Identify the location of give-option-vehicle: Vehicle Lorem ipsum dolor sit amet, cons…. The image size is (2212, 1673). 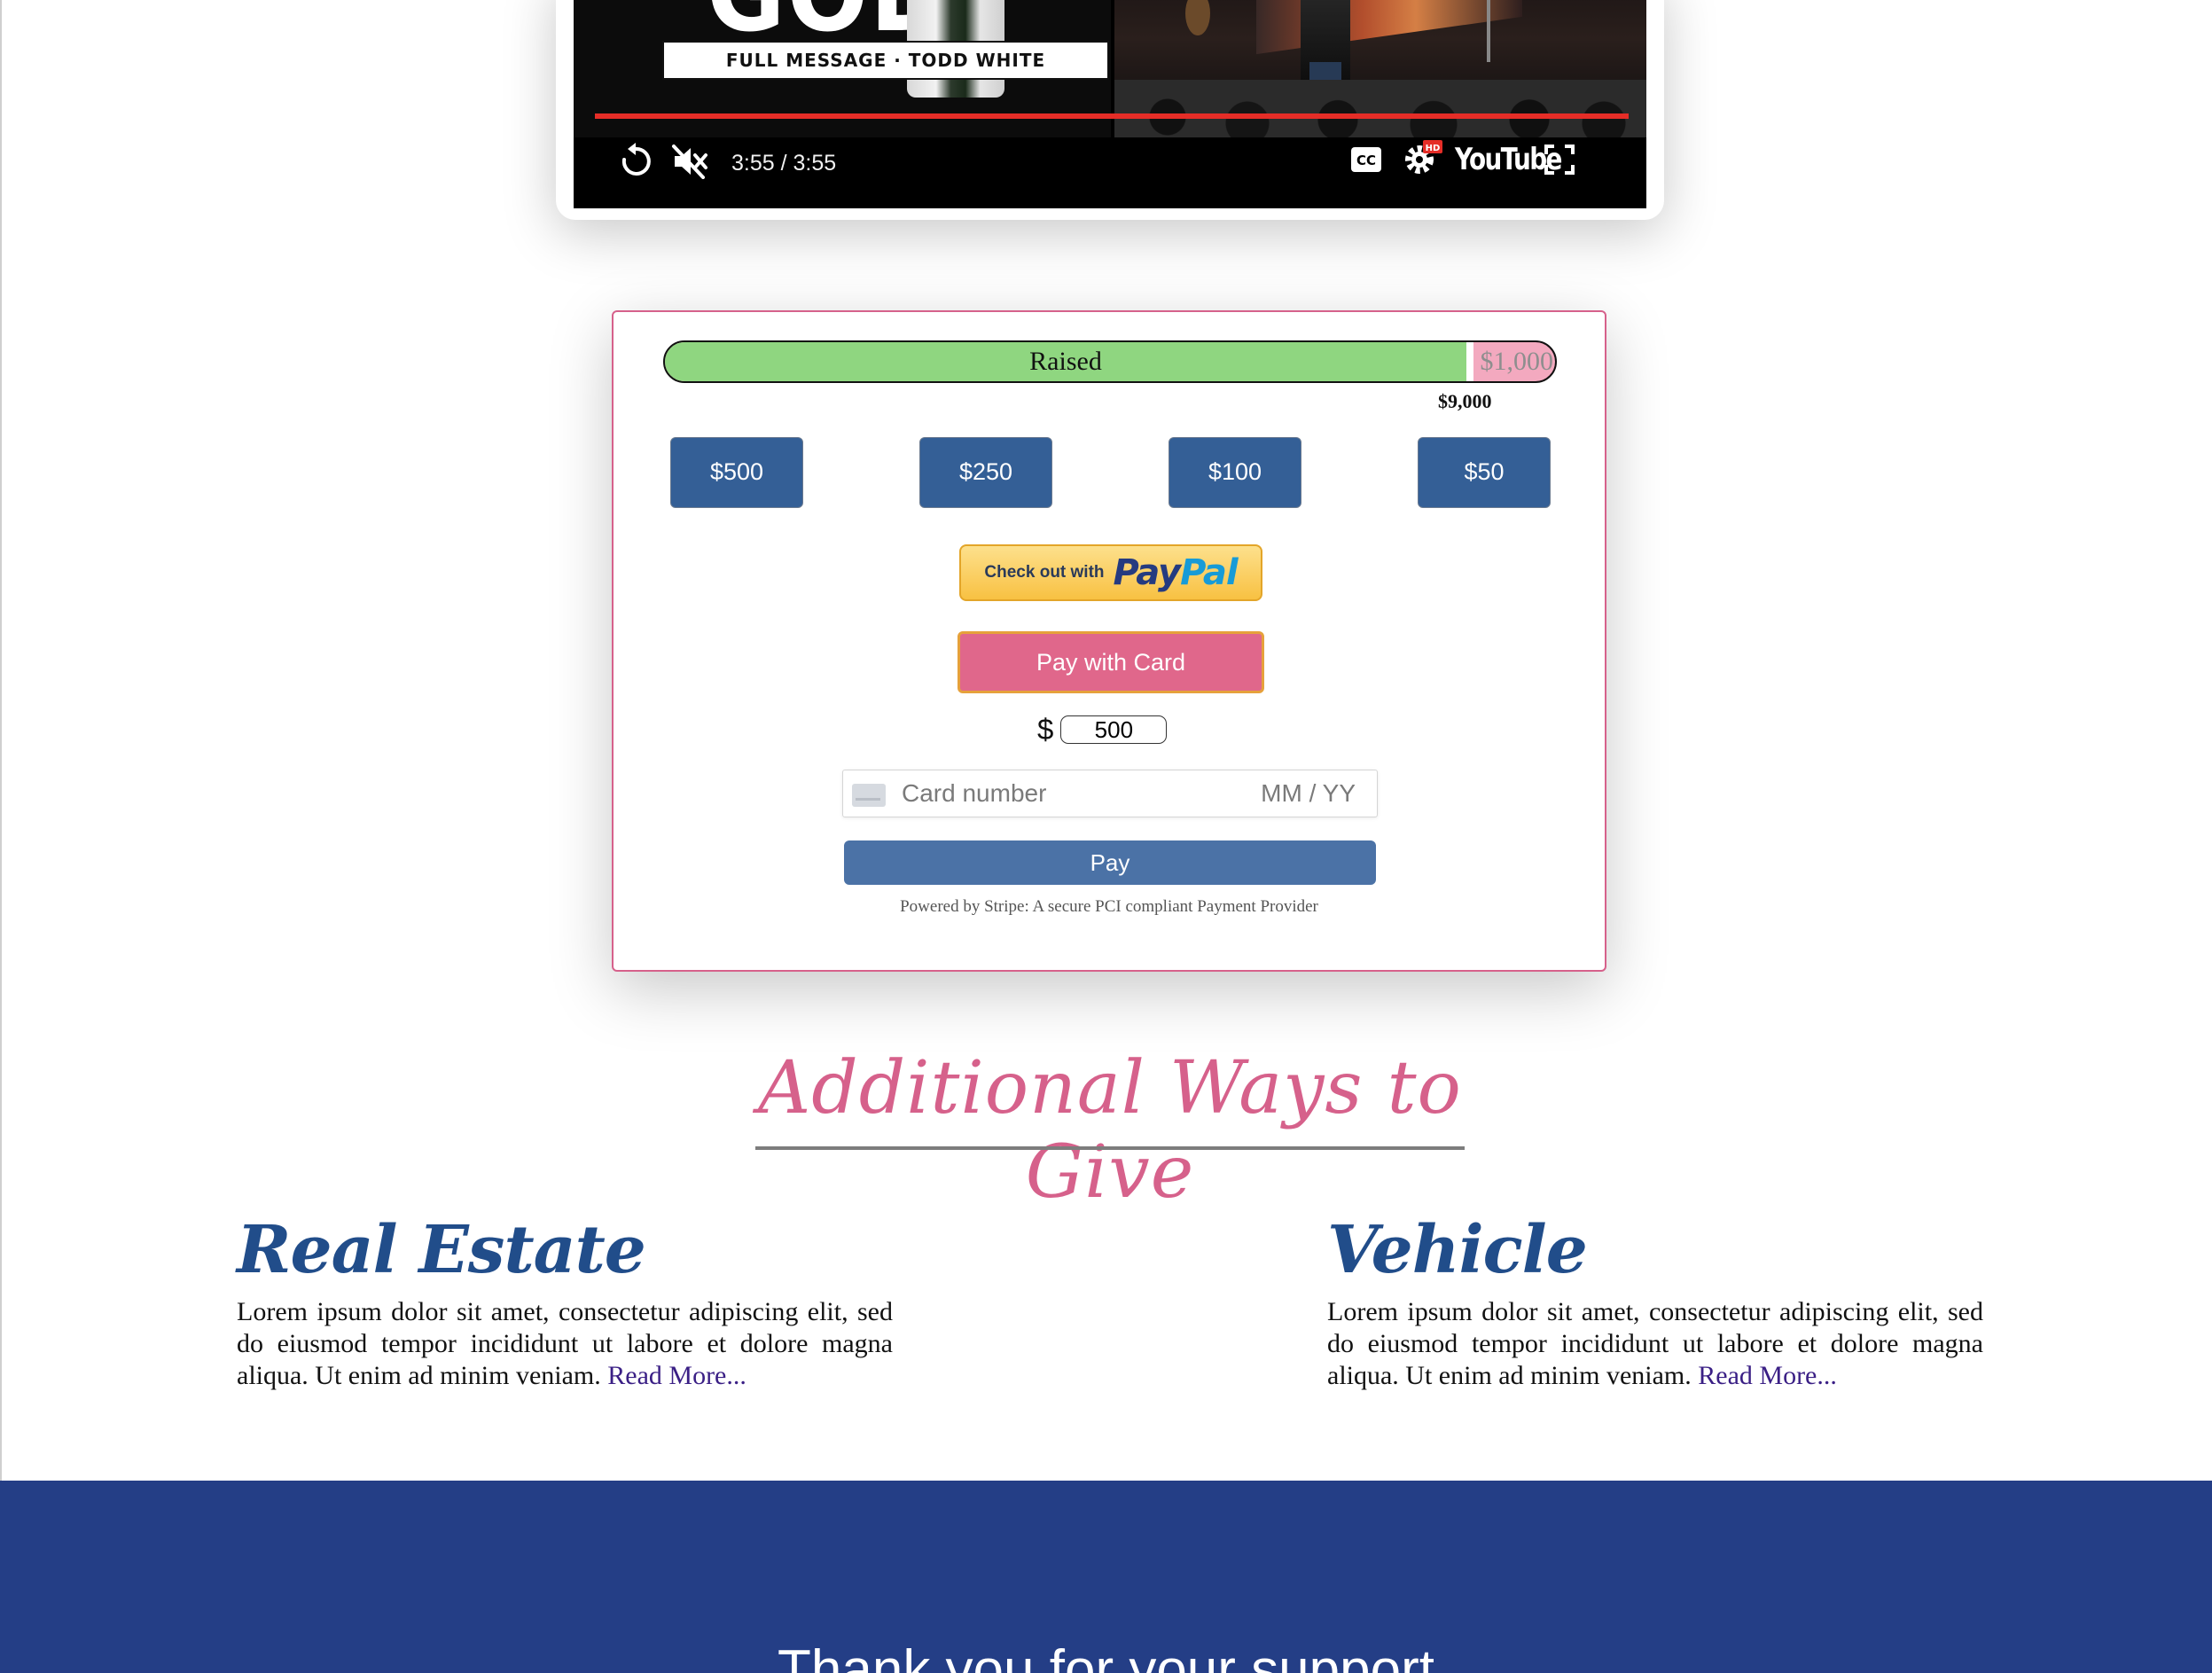
(1655, 1299).